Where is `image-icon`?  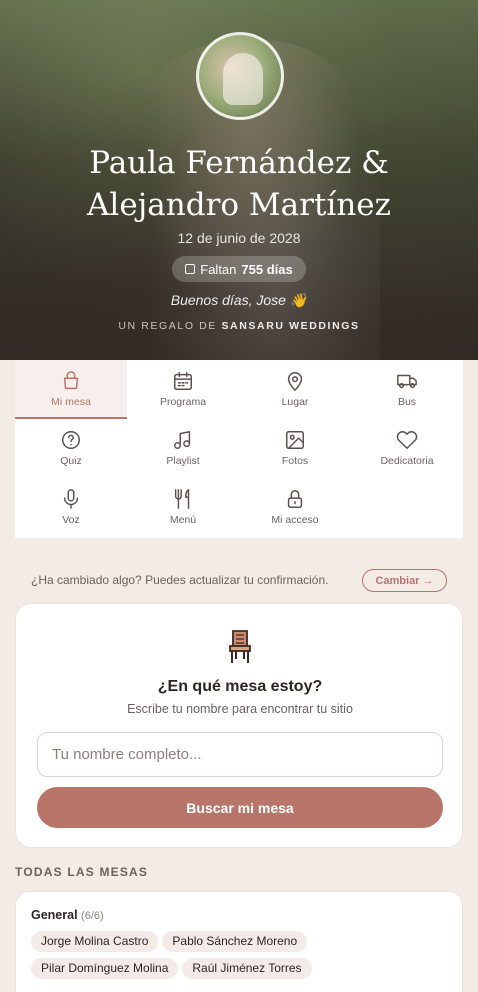 image-icon is located at coordinates (295, 440).